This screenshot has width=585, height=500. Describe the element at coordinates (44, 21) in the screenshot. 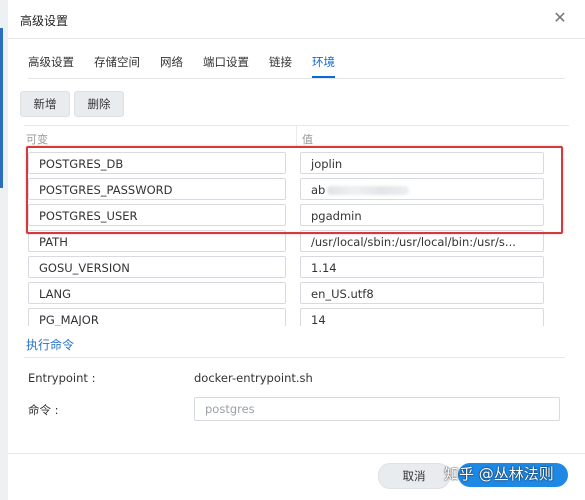

I see `dialog-title: 高级设置` at that location.